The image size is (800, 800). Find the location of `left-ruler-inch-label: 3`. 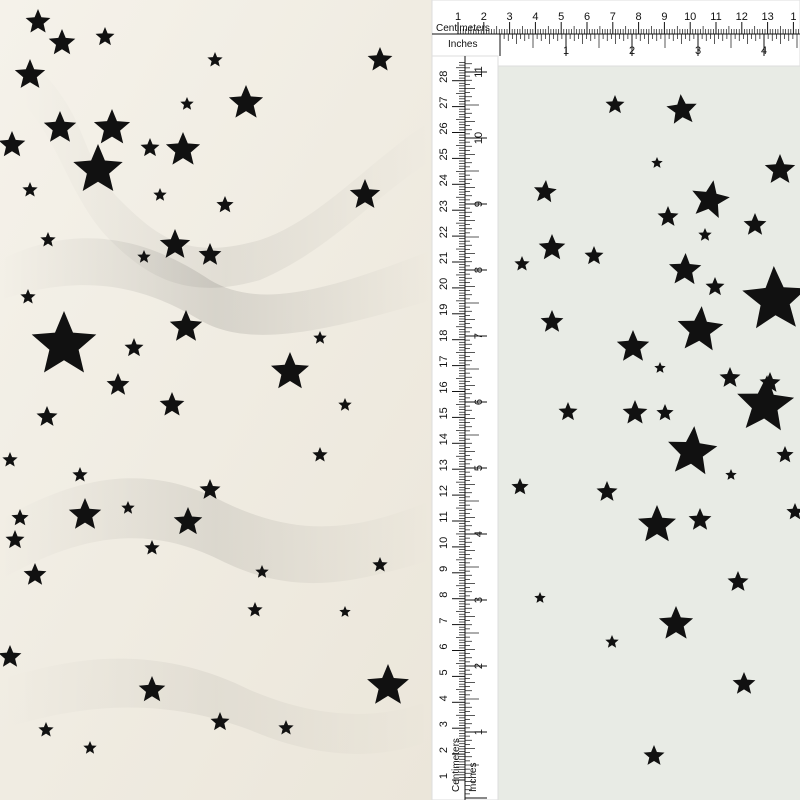

left-ruler-inch-label: 3 is located at coordinates (479, 600).